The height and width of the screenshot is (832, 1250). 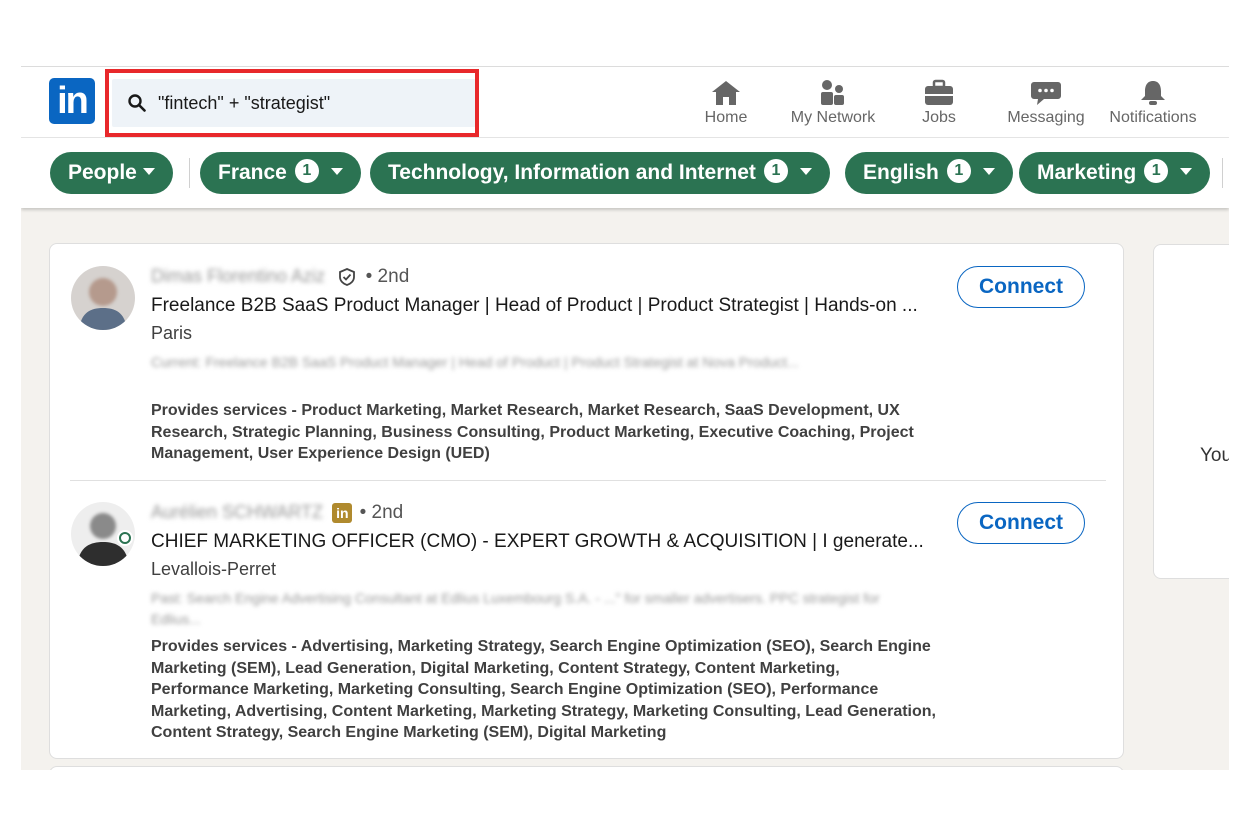 What do you see at coordinates (103, 298) in the screenshot?
I see `avatar` at bounding box center [103, 298].